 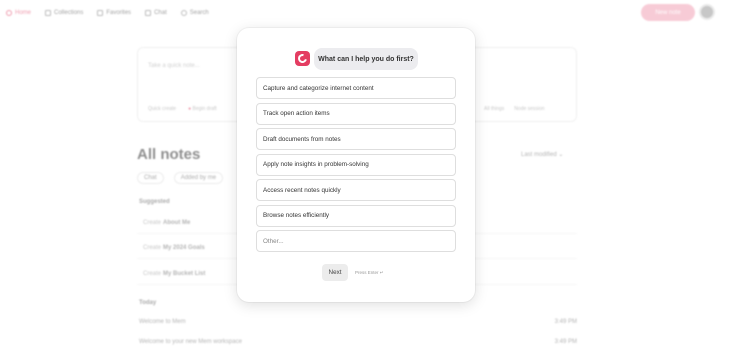 What do you see at coordinates (707, 12) in the screenshot?
I see `avatar` at bounding box center [707, 12].